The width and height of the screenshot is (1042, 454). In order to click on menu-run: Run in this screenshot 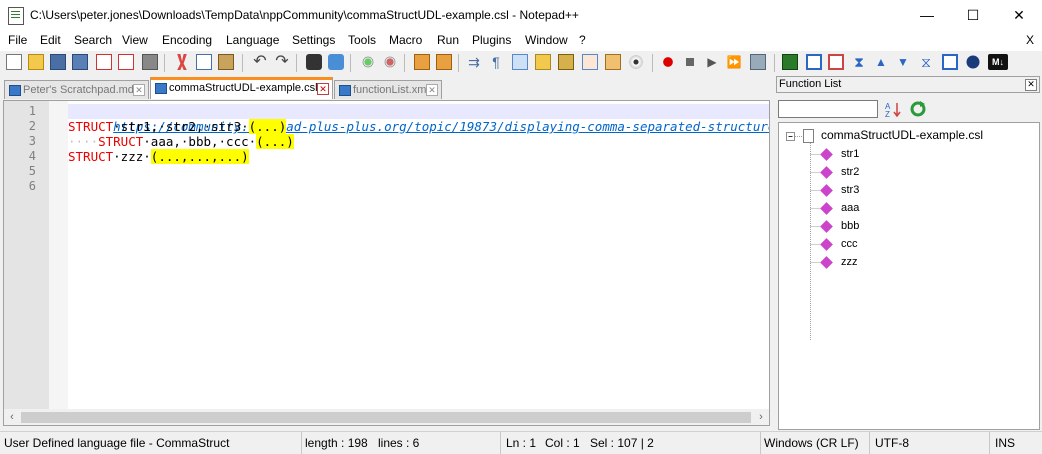, I will do `click(448, 40)`.